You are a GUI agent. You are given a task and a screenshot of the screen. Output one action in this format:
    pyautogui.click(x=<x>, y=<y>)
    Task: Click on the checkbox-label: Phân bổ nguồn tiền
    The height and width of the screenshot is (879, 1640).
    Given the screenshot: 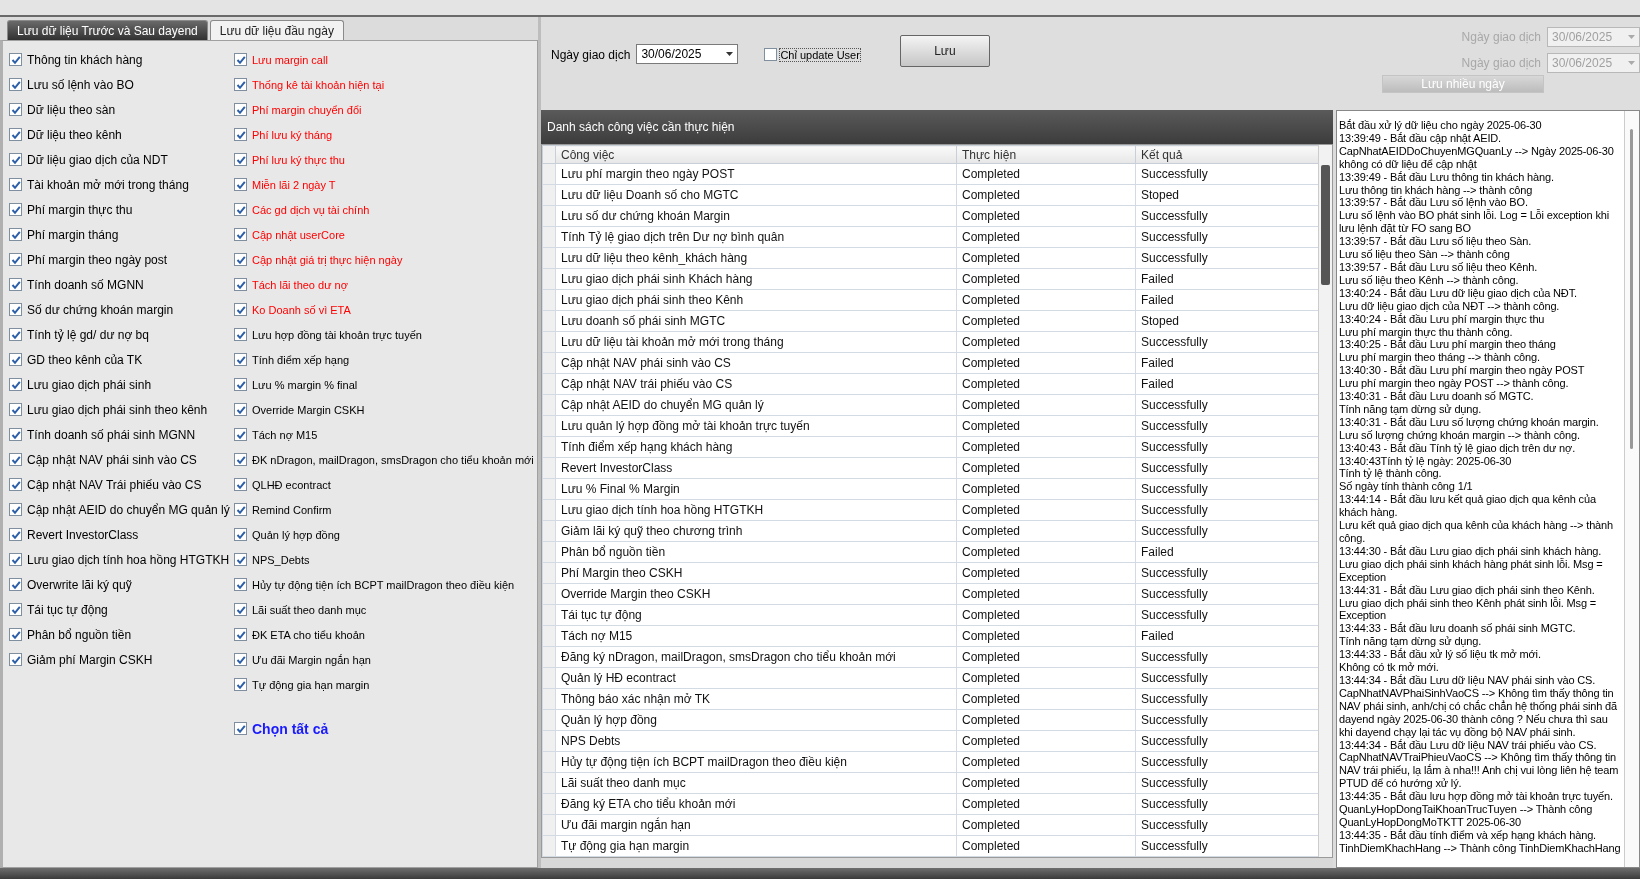 What is the action you would take?
    pyautogui.click(x=79, y=634)
    